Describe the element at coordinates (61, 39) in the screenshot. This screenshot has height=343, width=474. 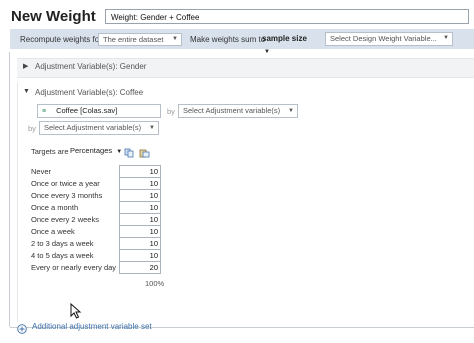
I see `recompute-label: Recompute weights for` at that location.